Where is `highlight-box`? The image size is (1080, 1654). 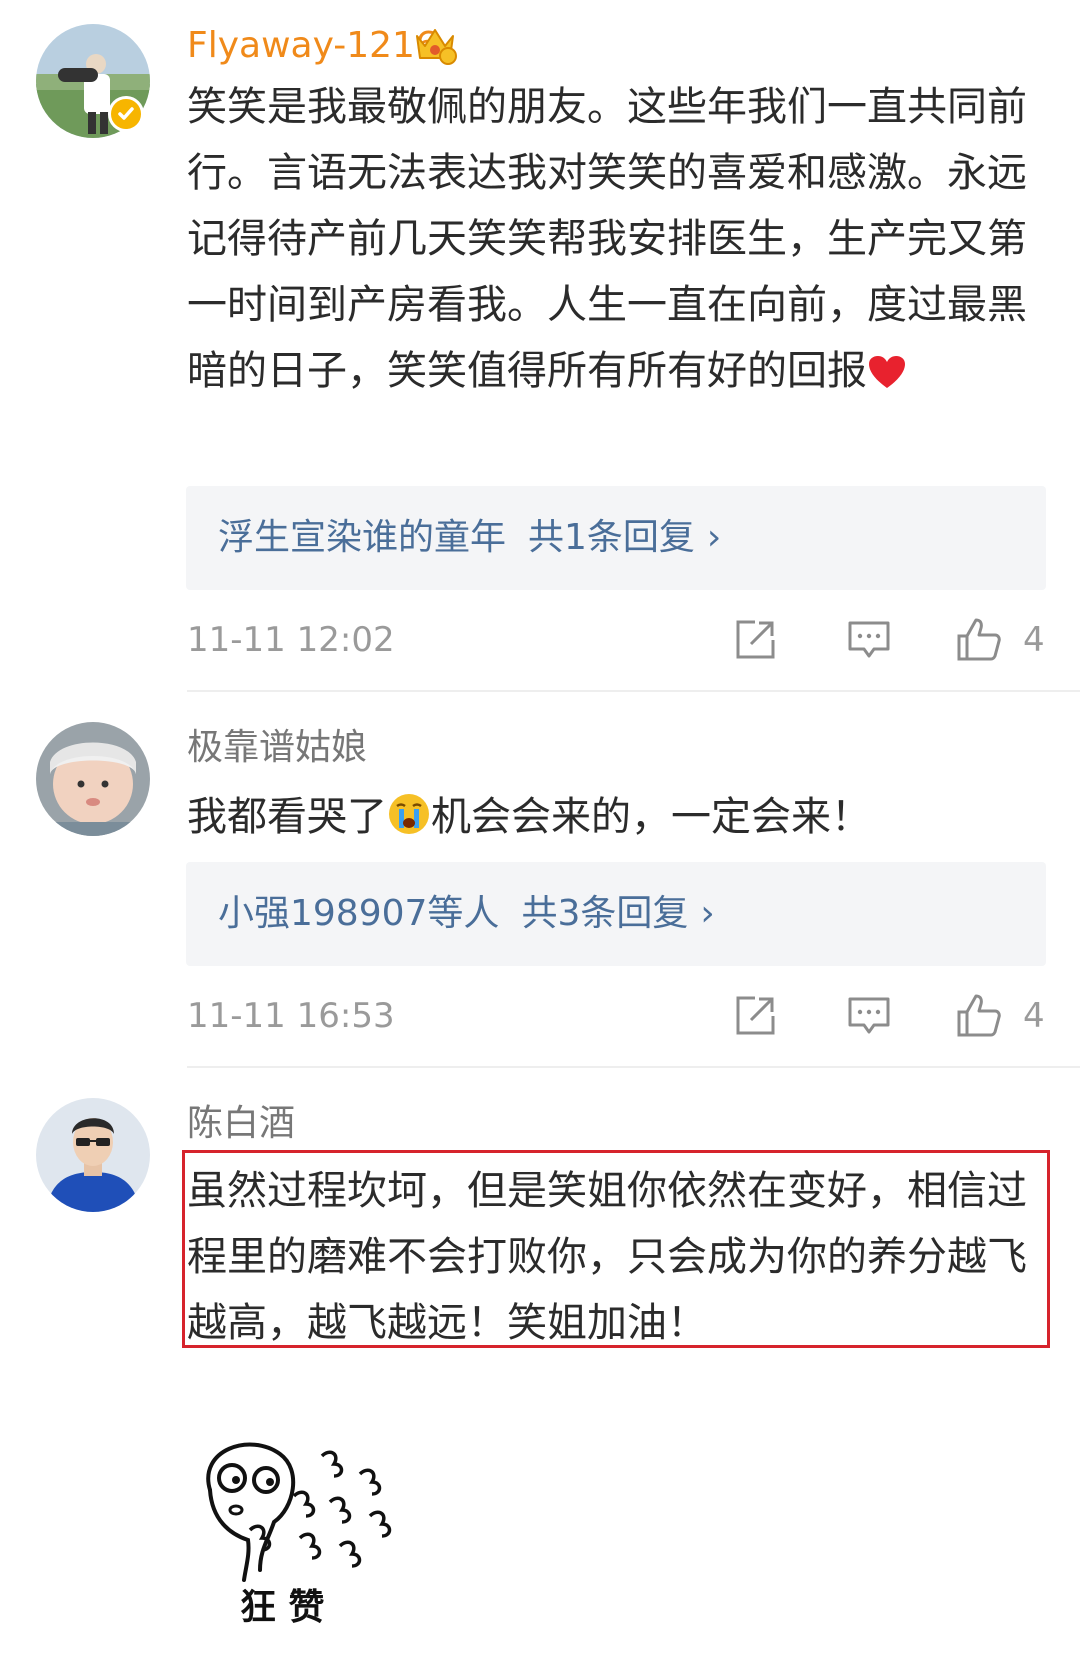
highlight-box is located at coordinates (616, 1249).